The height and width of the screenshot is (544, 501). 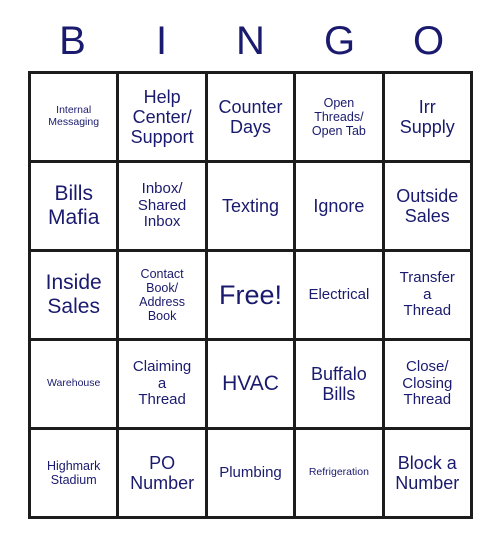 I want to click on bingo-header-letter-o: O, so click(x=428, y=41).